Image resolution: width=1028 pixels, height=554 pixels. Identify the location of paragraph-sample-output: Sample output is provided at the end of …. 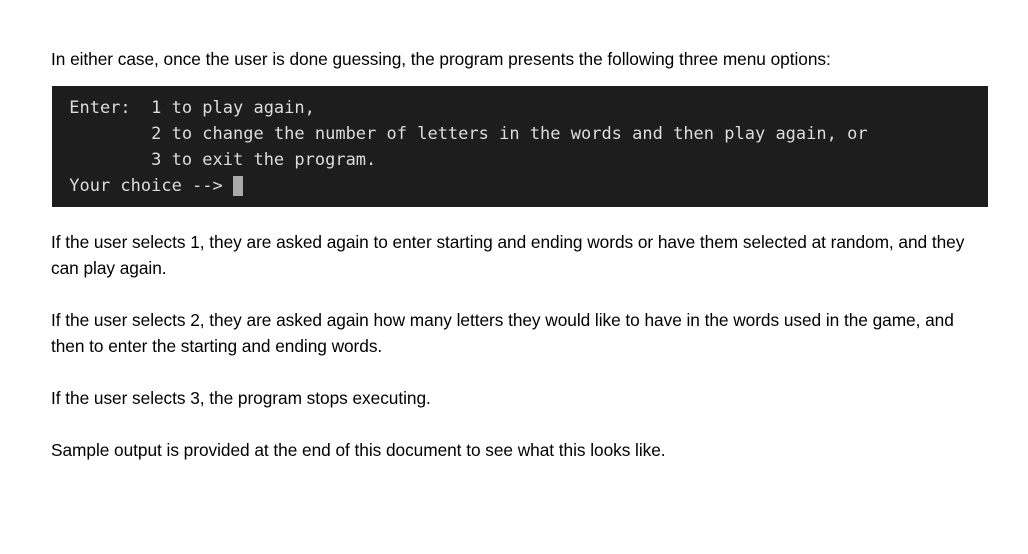
(358, 450).